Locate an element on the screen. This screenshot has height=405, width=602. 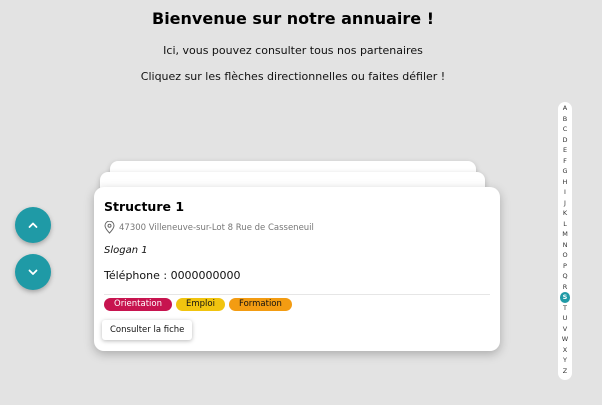
card-tags: Orientation Emploi Formation is located at coordinates (198, 304).